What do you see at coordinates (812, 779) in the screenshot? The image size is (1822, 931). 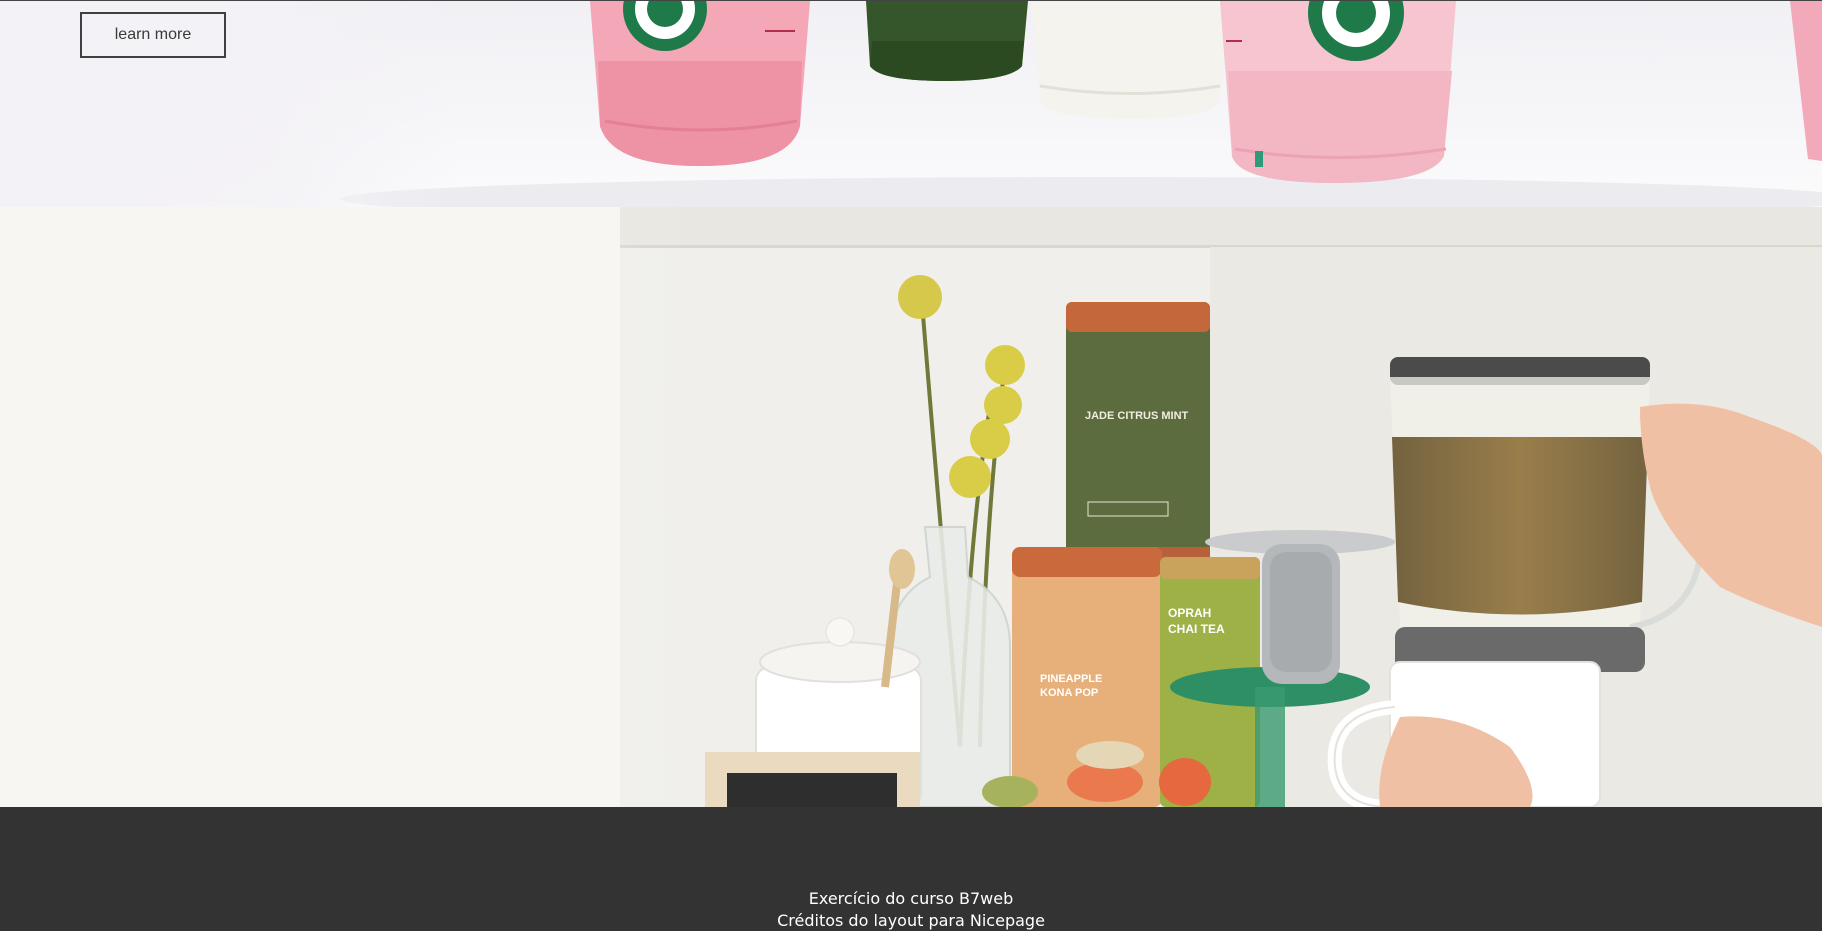 I see `tea-chalkboard` at bounding box center [812, 779].